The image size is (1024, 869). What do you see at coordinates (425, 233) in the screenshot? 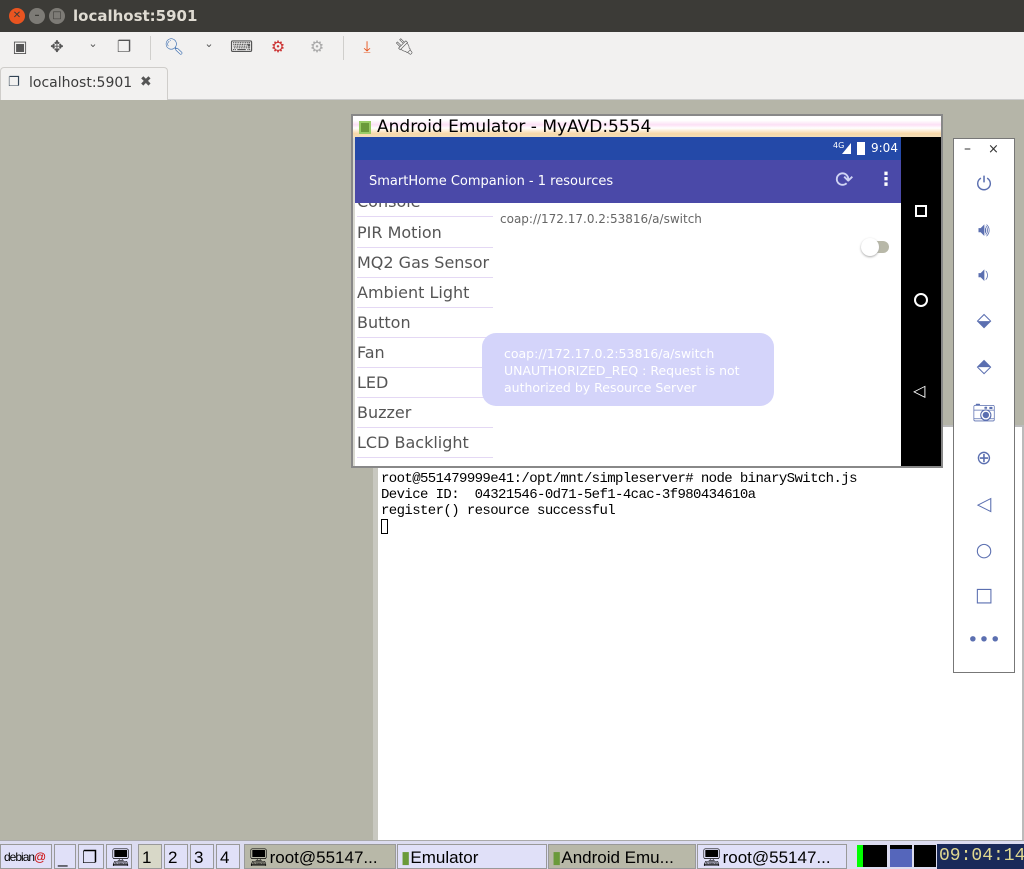
I see `list-item: PIR Motion` at bounding box center [425, 233].